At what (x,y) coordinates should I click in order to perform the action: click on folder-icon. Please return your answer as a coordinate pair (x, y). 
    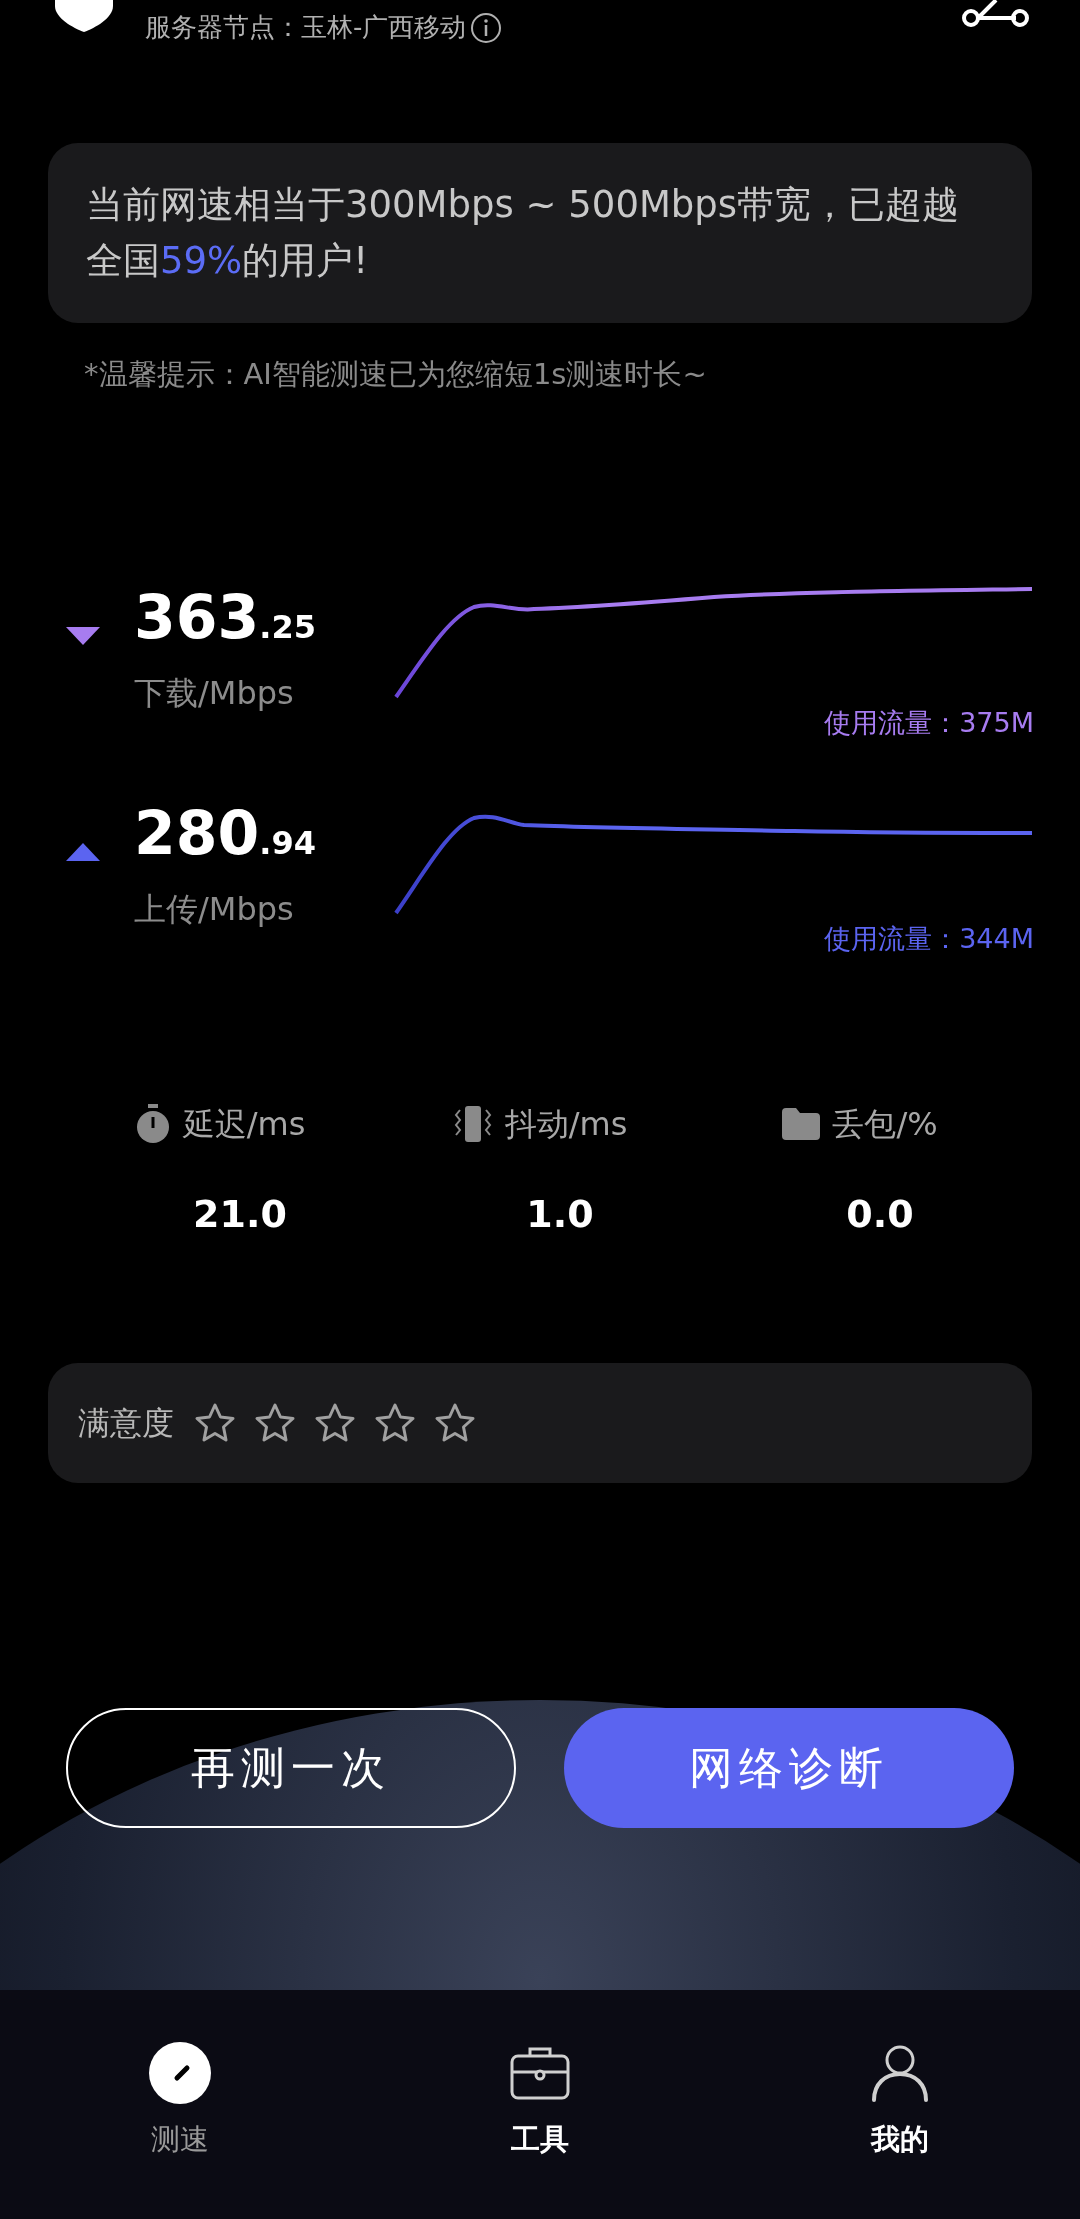
    Looking at the image, I should click on (801, 1123).